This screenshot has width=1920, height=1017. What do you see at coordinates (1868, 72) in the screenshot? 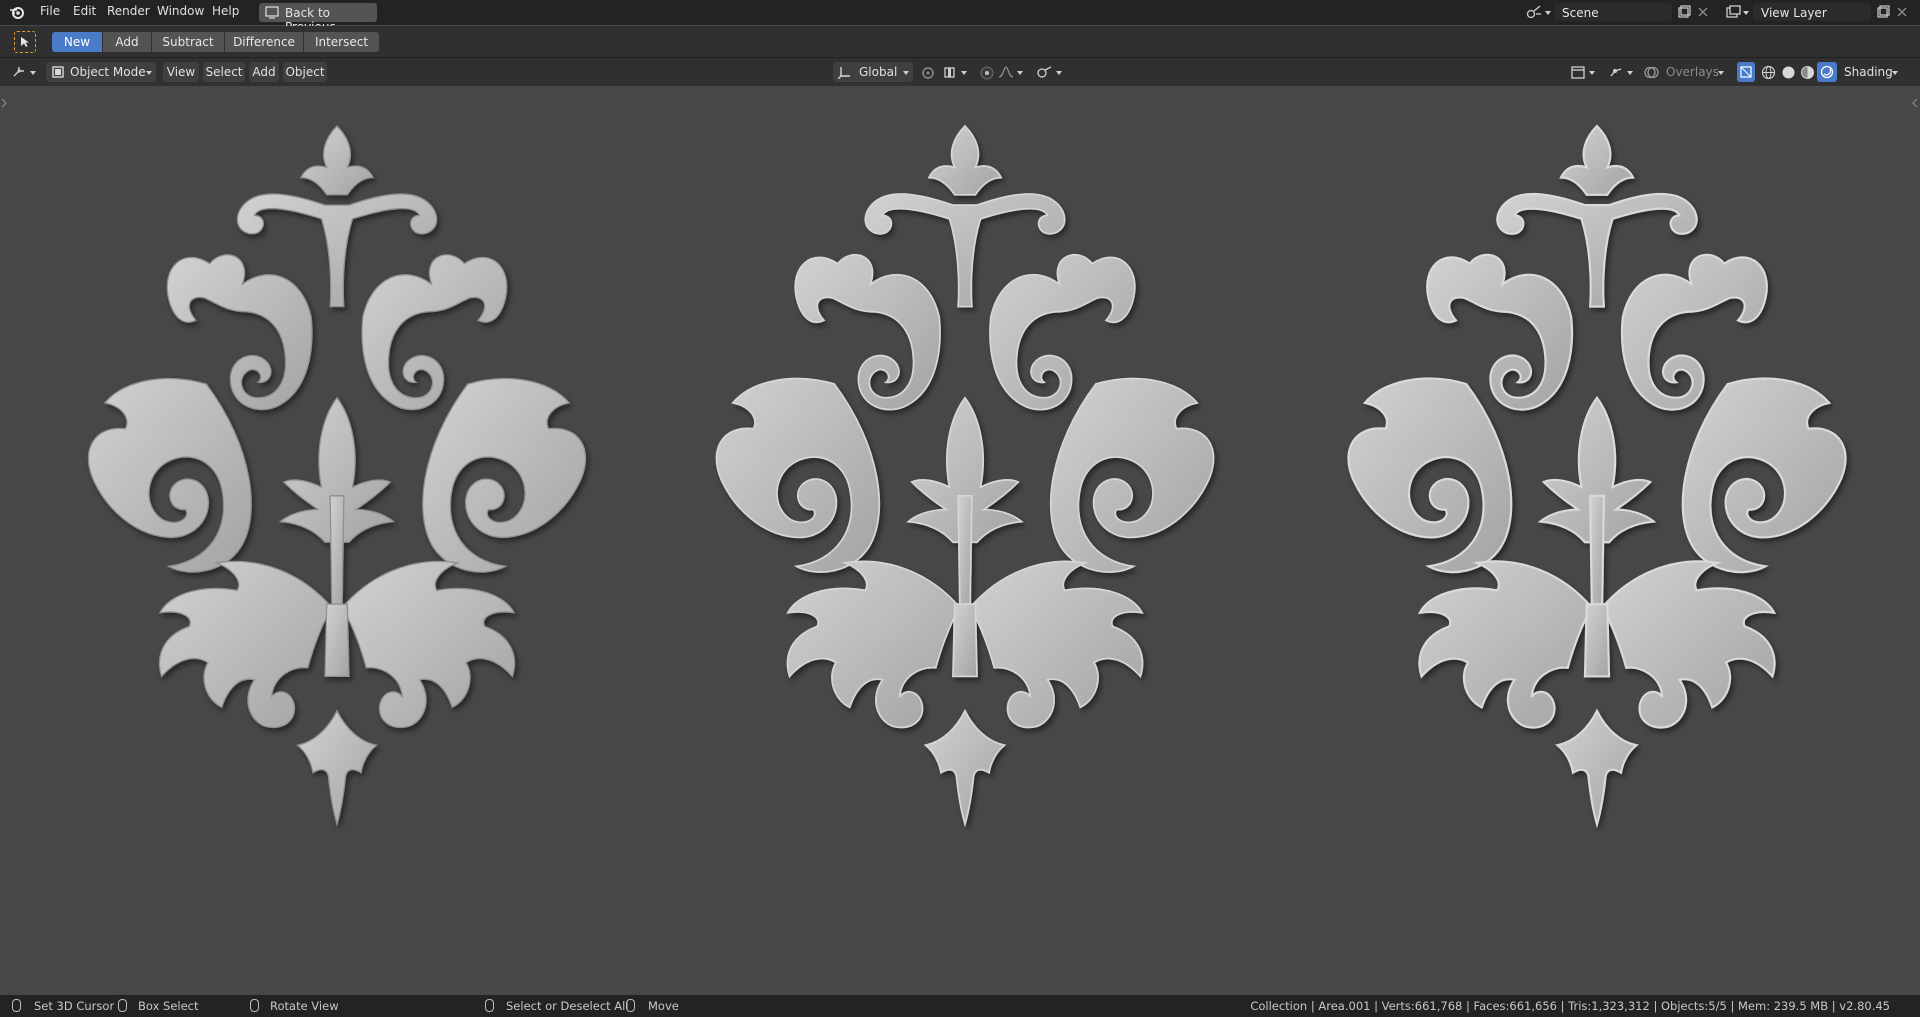
I see `shading-label: Shading` at bounding box center [1868, 72].